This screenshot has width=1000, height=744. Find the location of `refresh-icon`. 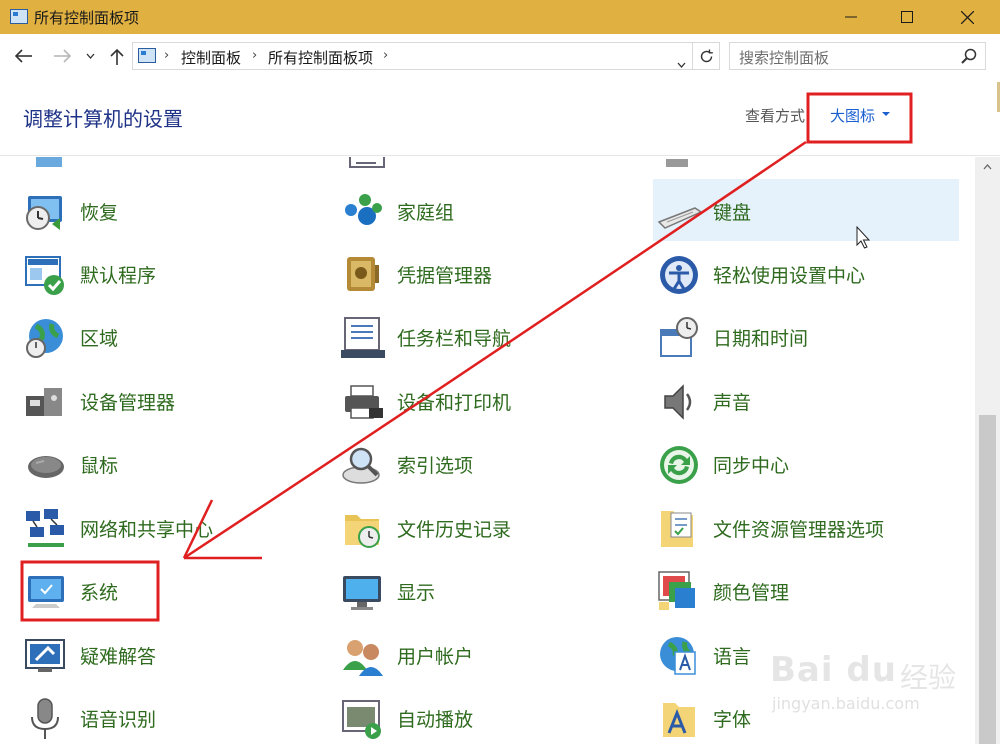

refresh-icon is located at coordinates (706, 55).